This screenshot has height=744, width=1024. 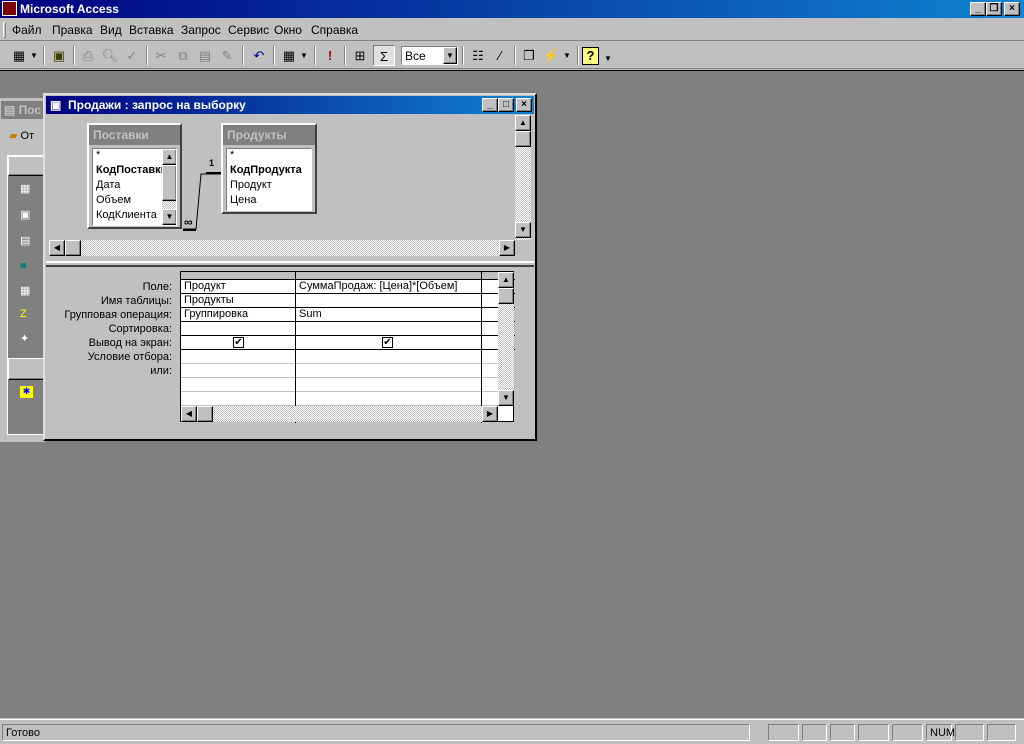 I want to click on show-checkbox-1: ✔, so click(x=238, y=342).